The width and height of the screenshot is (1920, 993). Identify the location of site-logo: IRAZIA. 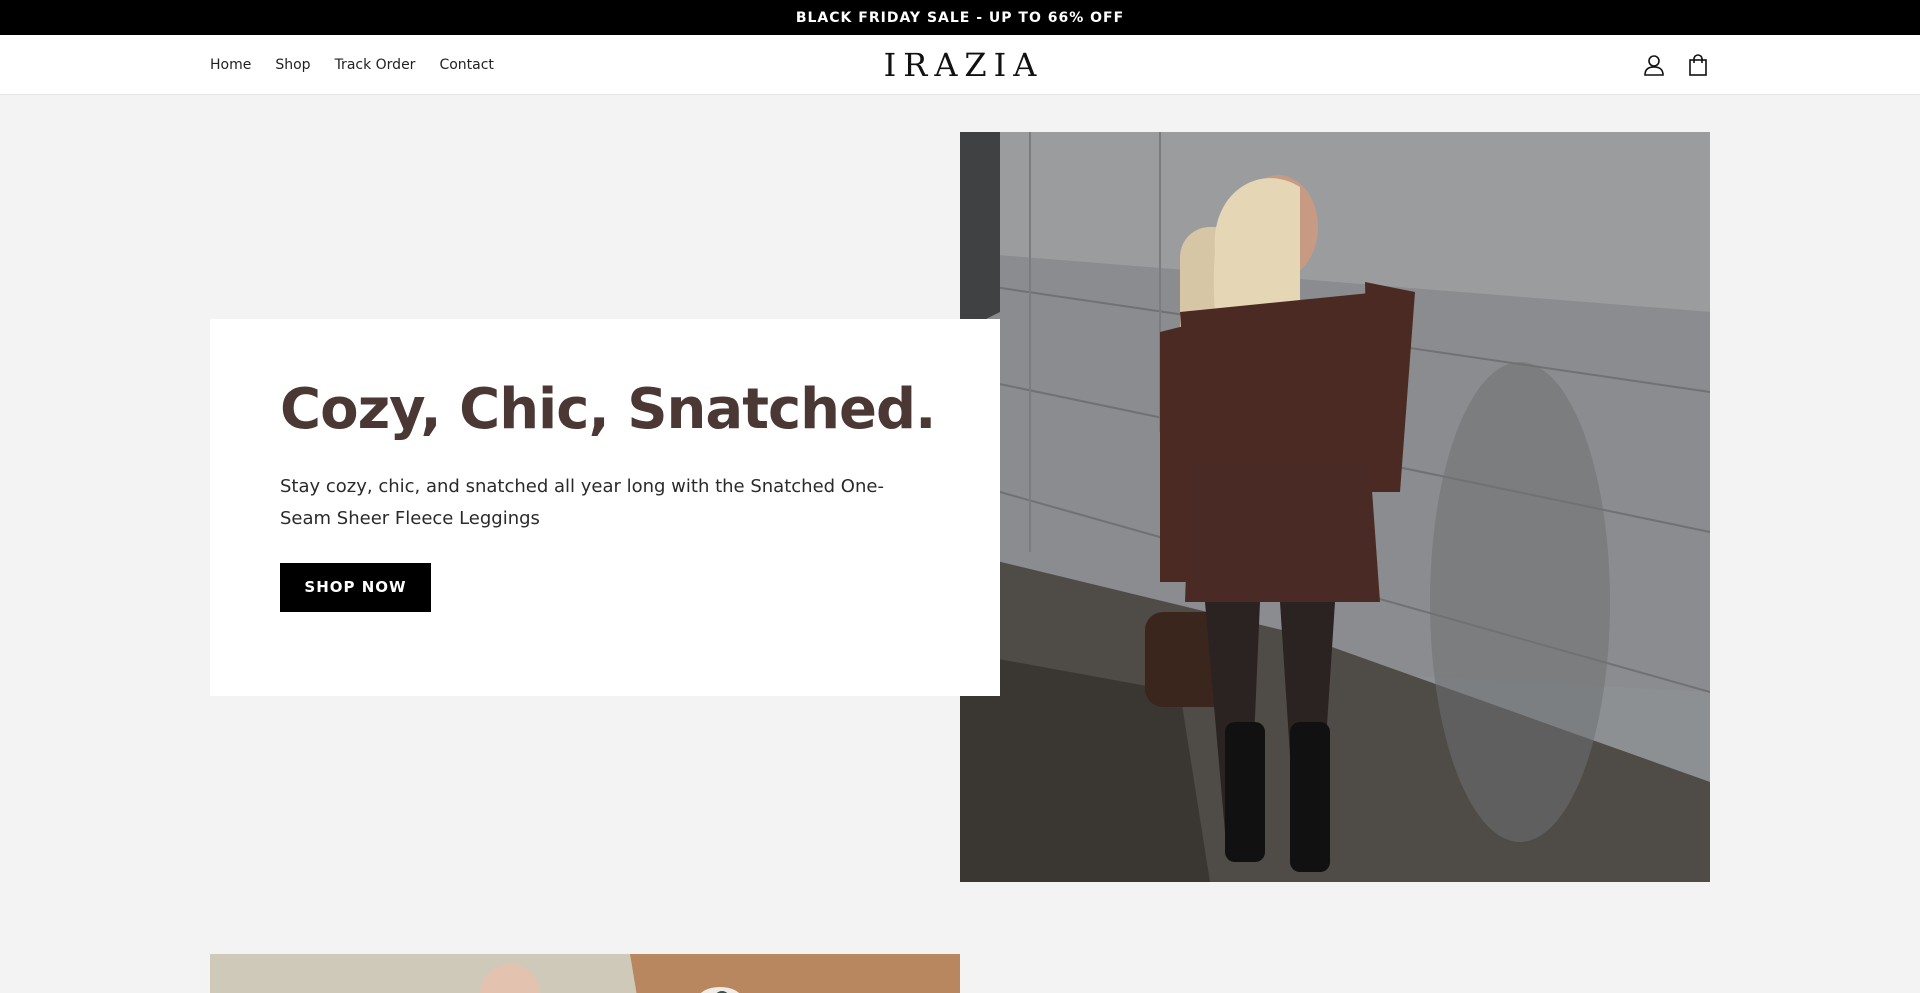
(960, 65).